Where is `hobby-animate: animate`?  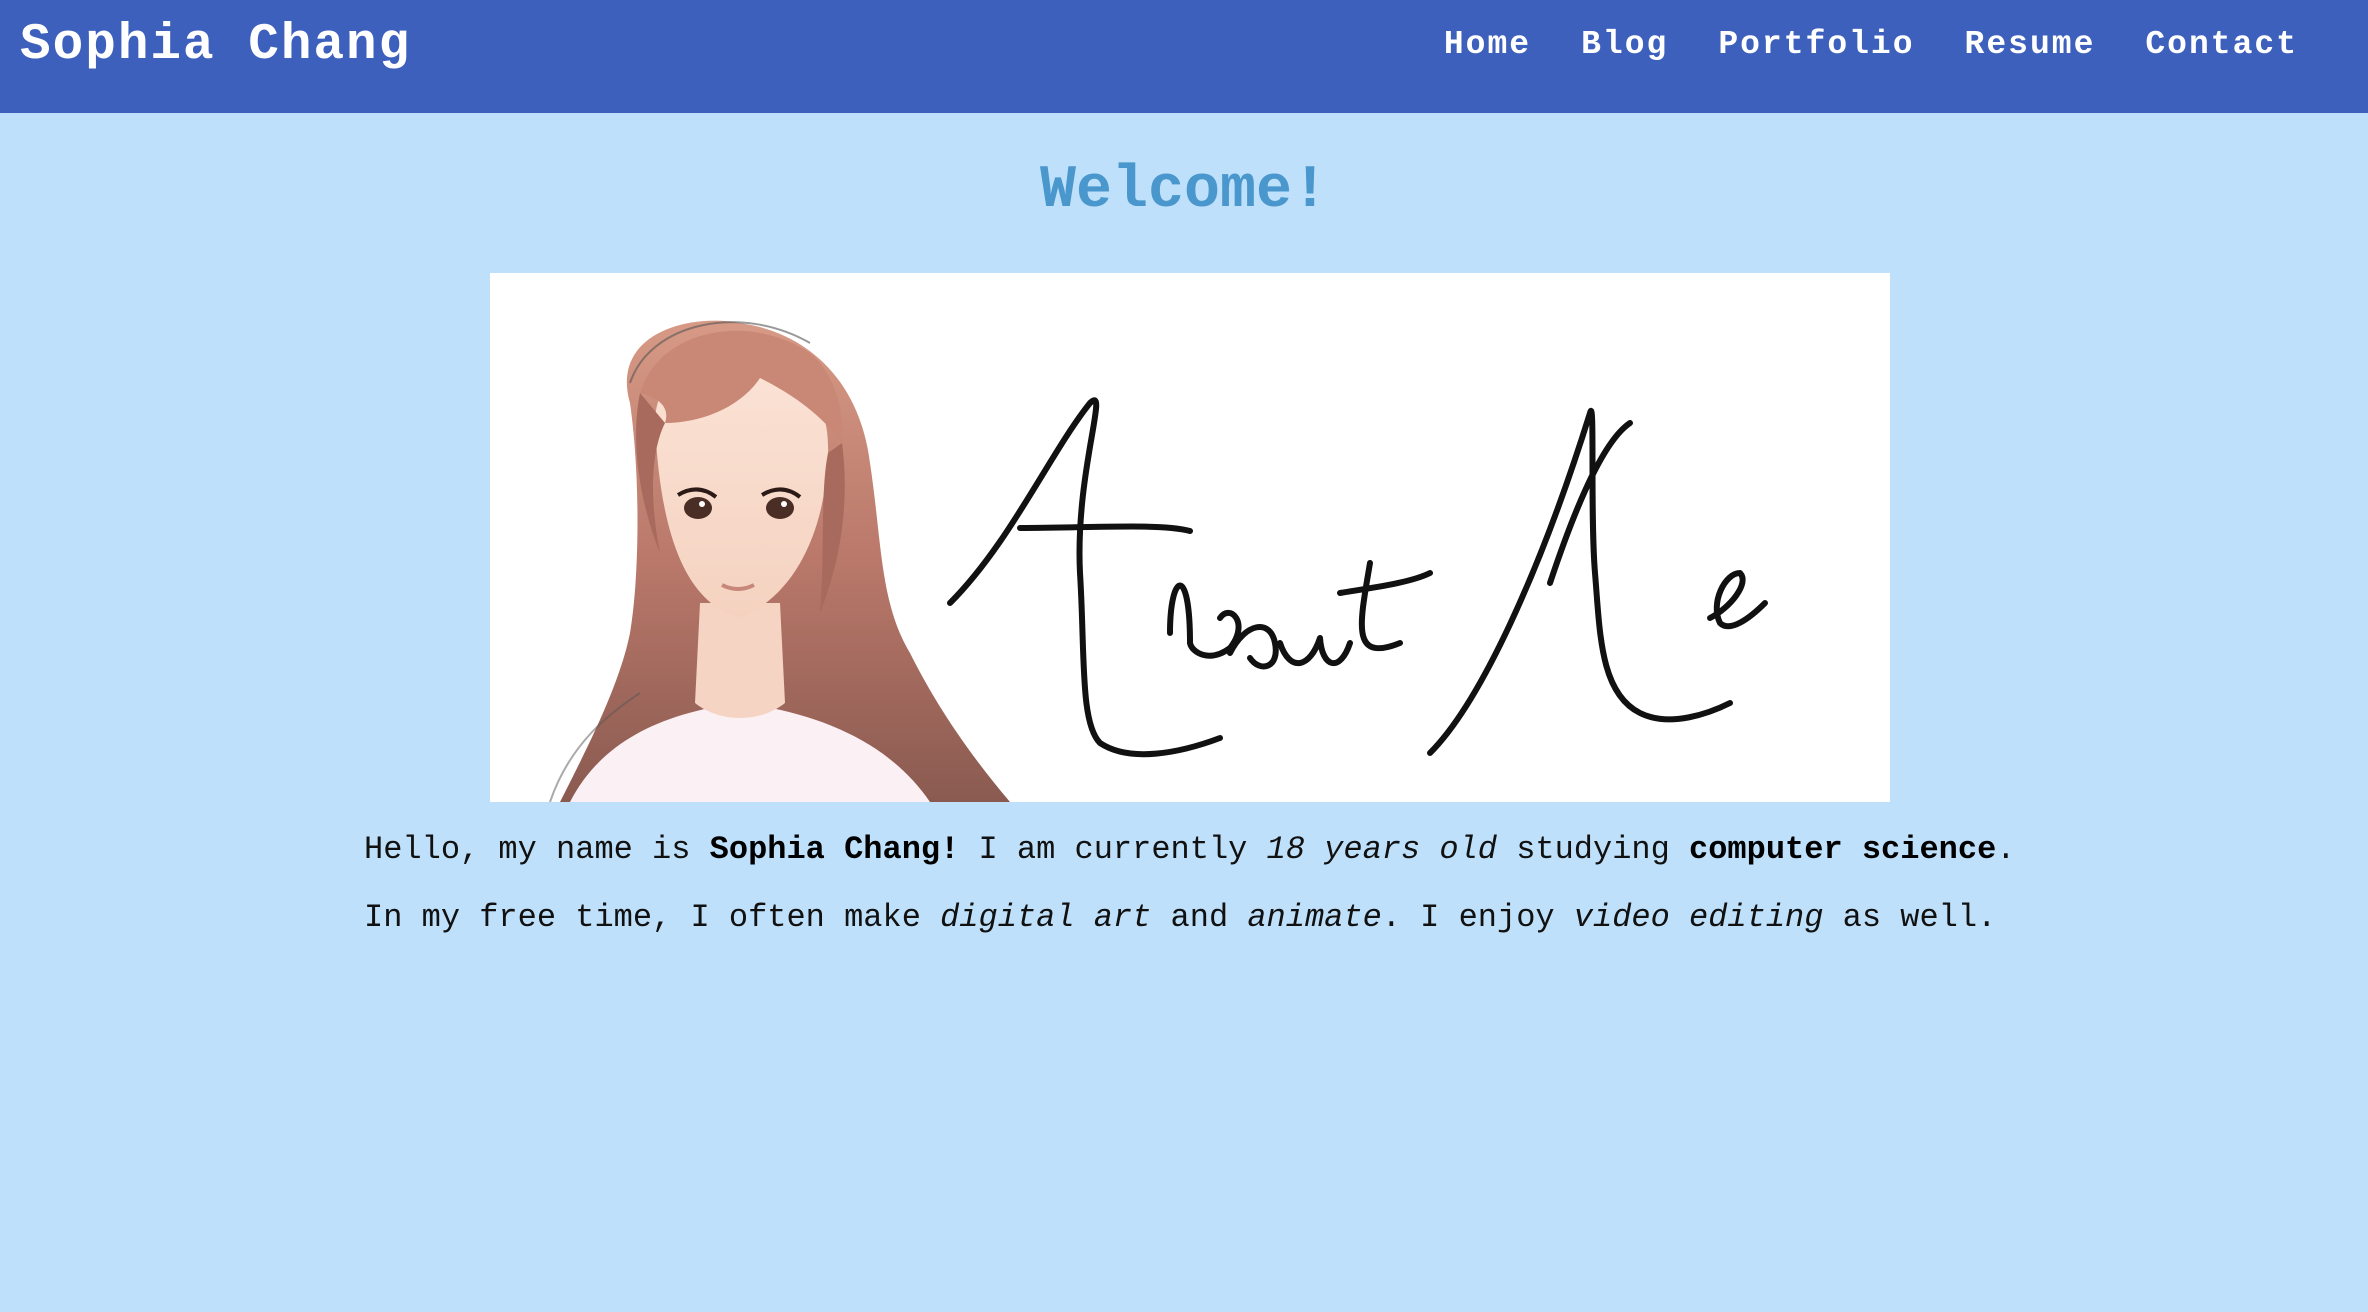
hobby-animate: animate is located at coordinates (1314, 917).